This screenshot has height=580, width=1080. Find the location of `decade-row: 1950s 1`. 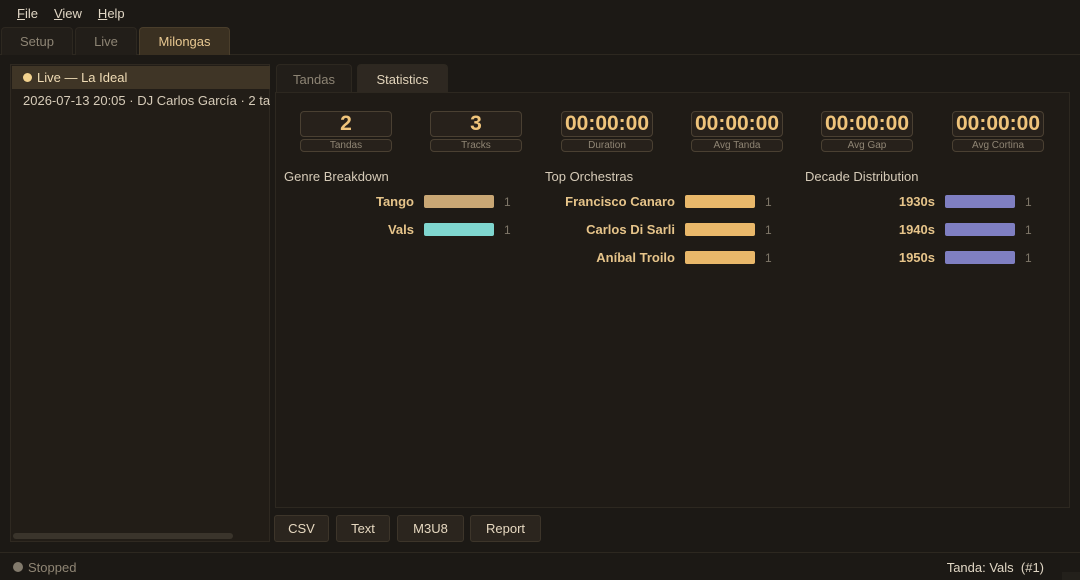

decade-row: 1950s 1 is located at coordinates (930, 258).